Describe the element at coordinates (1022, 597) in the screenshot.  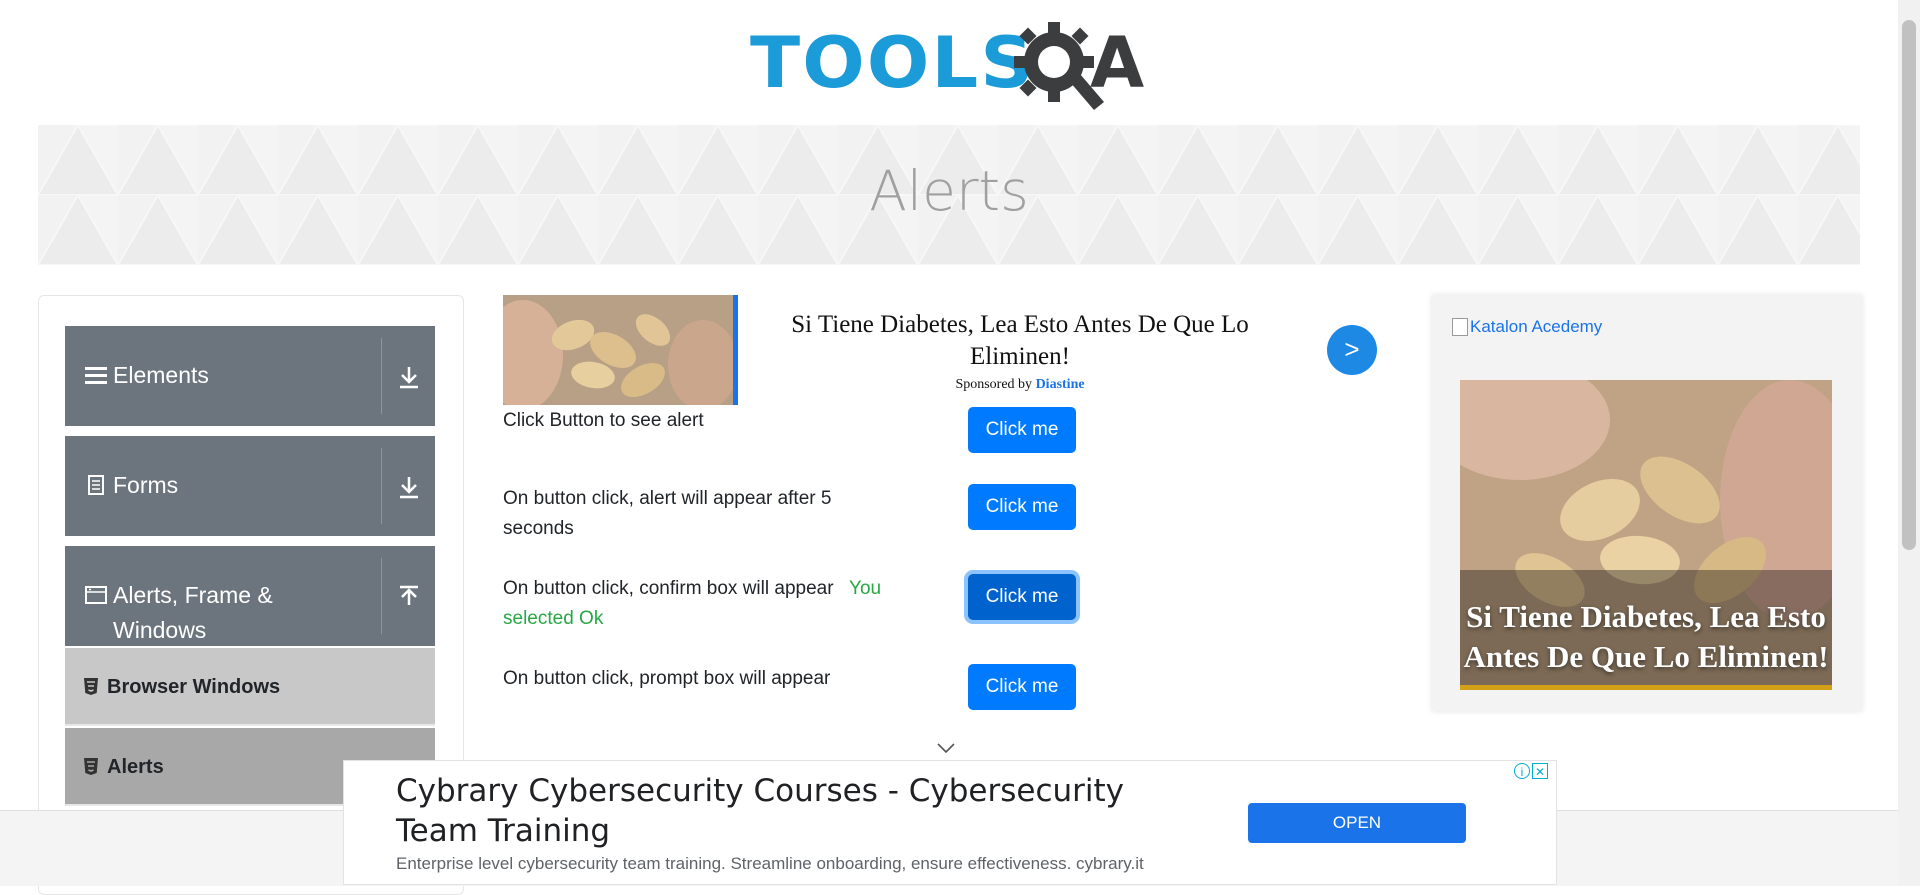
I see `confirm-button: Click me` at that location.